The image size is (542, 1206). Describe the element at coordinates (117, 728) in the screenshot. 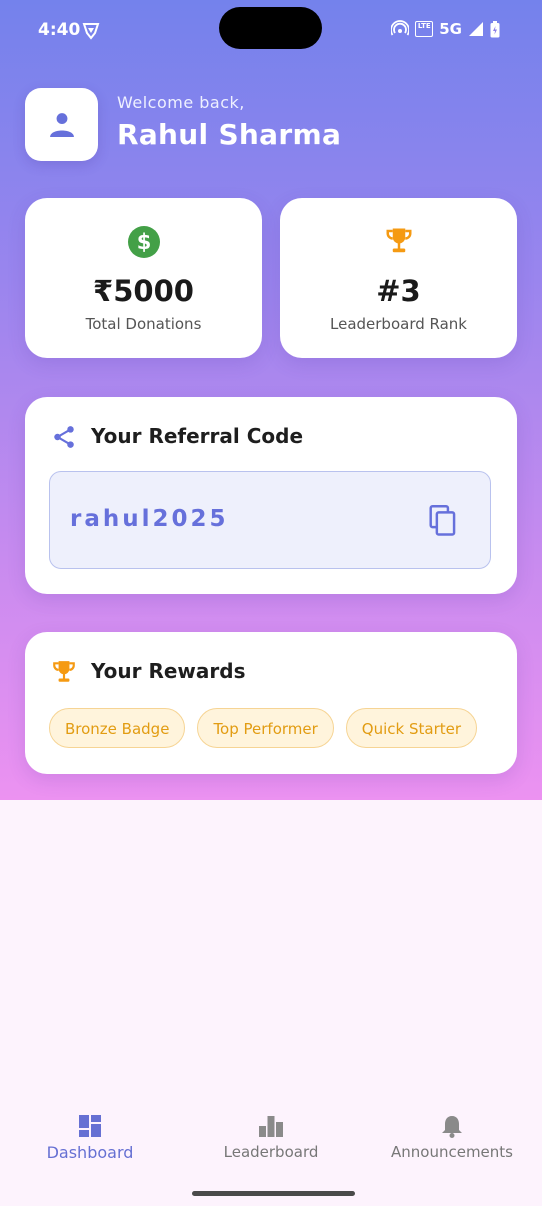

I see `reward-badge: Bronze Badge` at that location.